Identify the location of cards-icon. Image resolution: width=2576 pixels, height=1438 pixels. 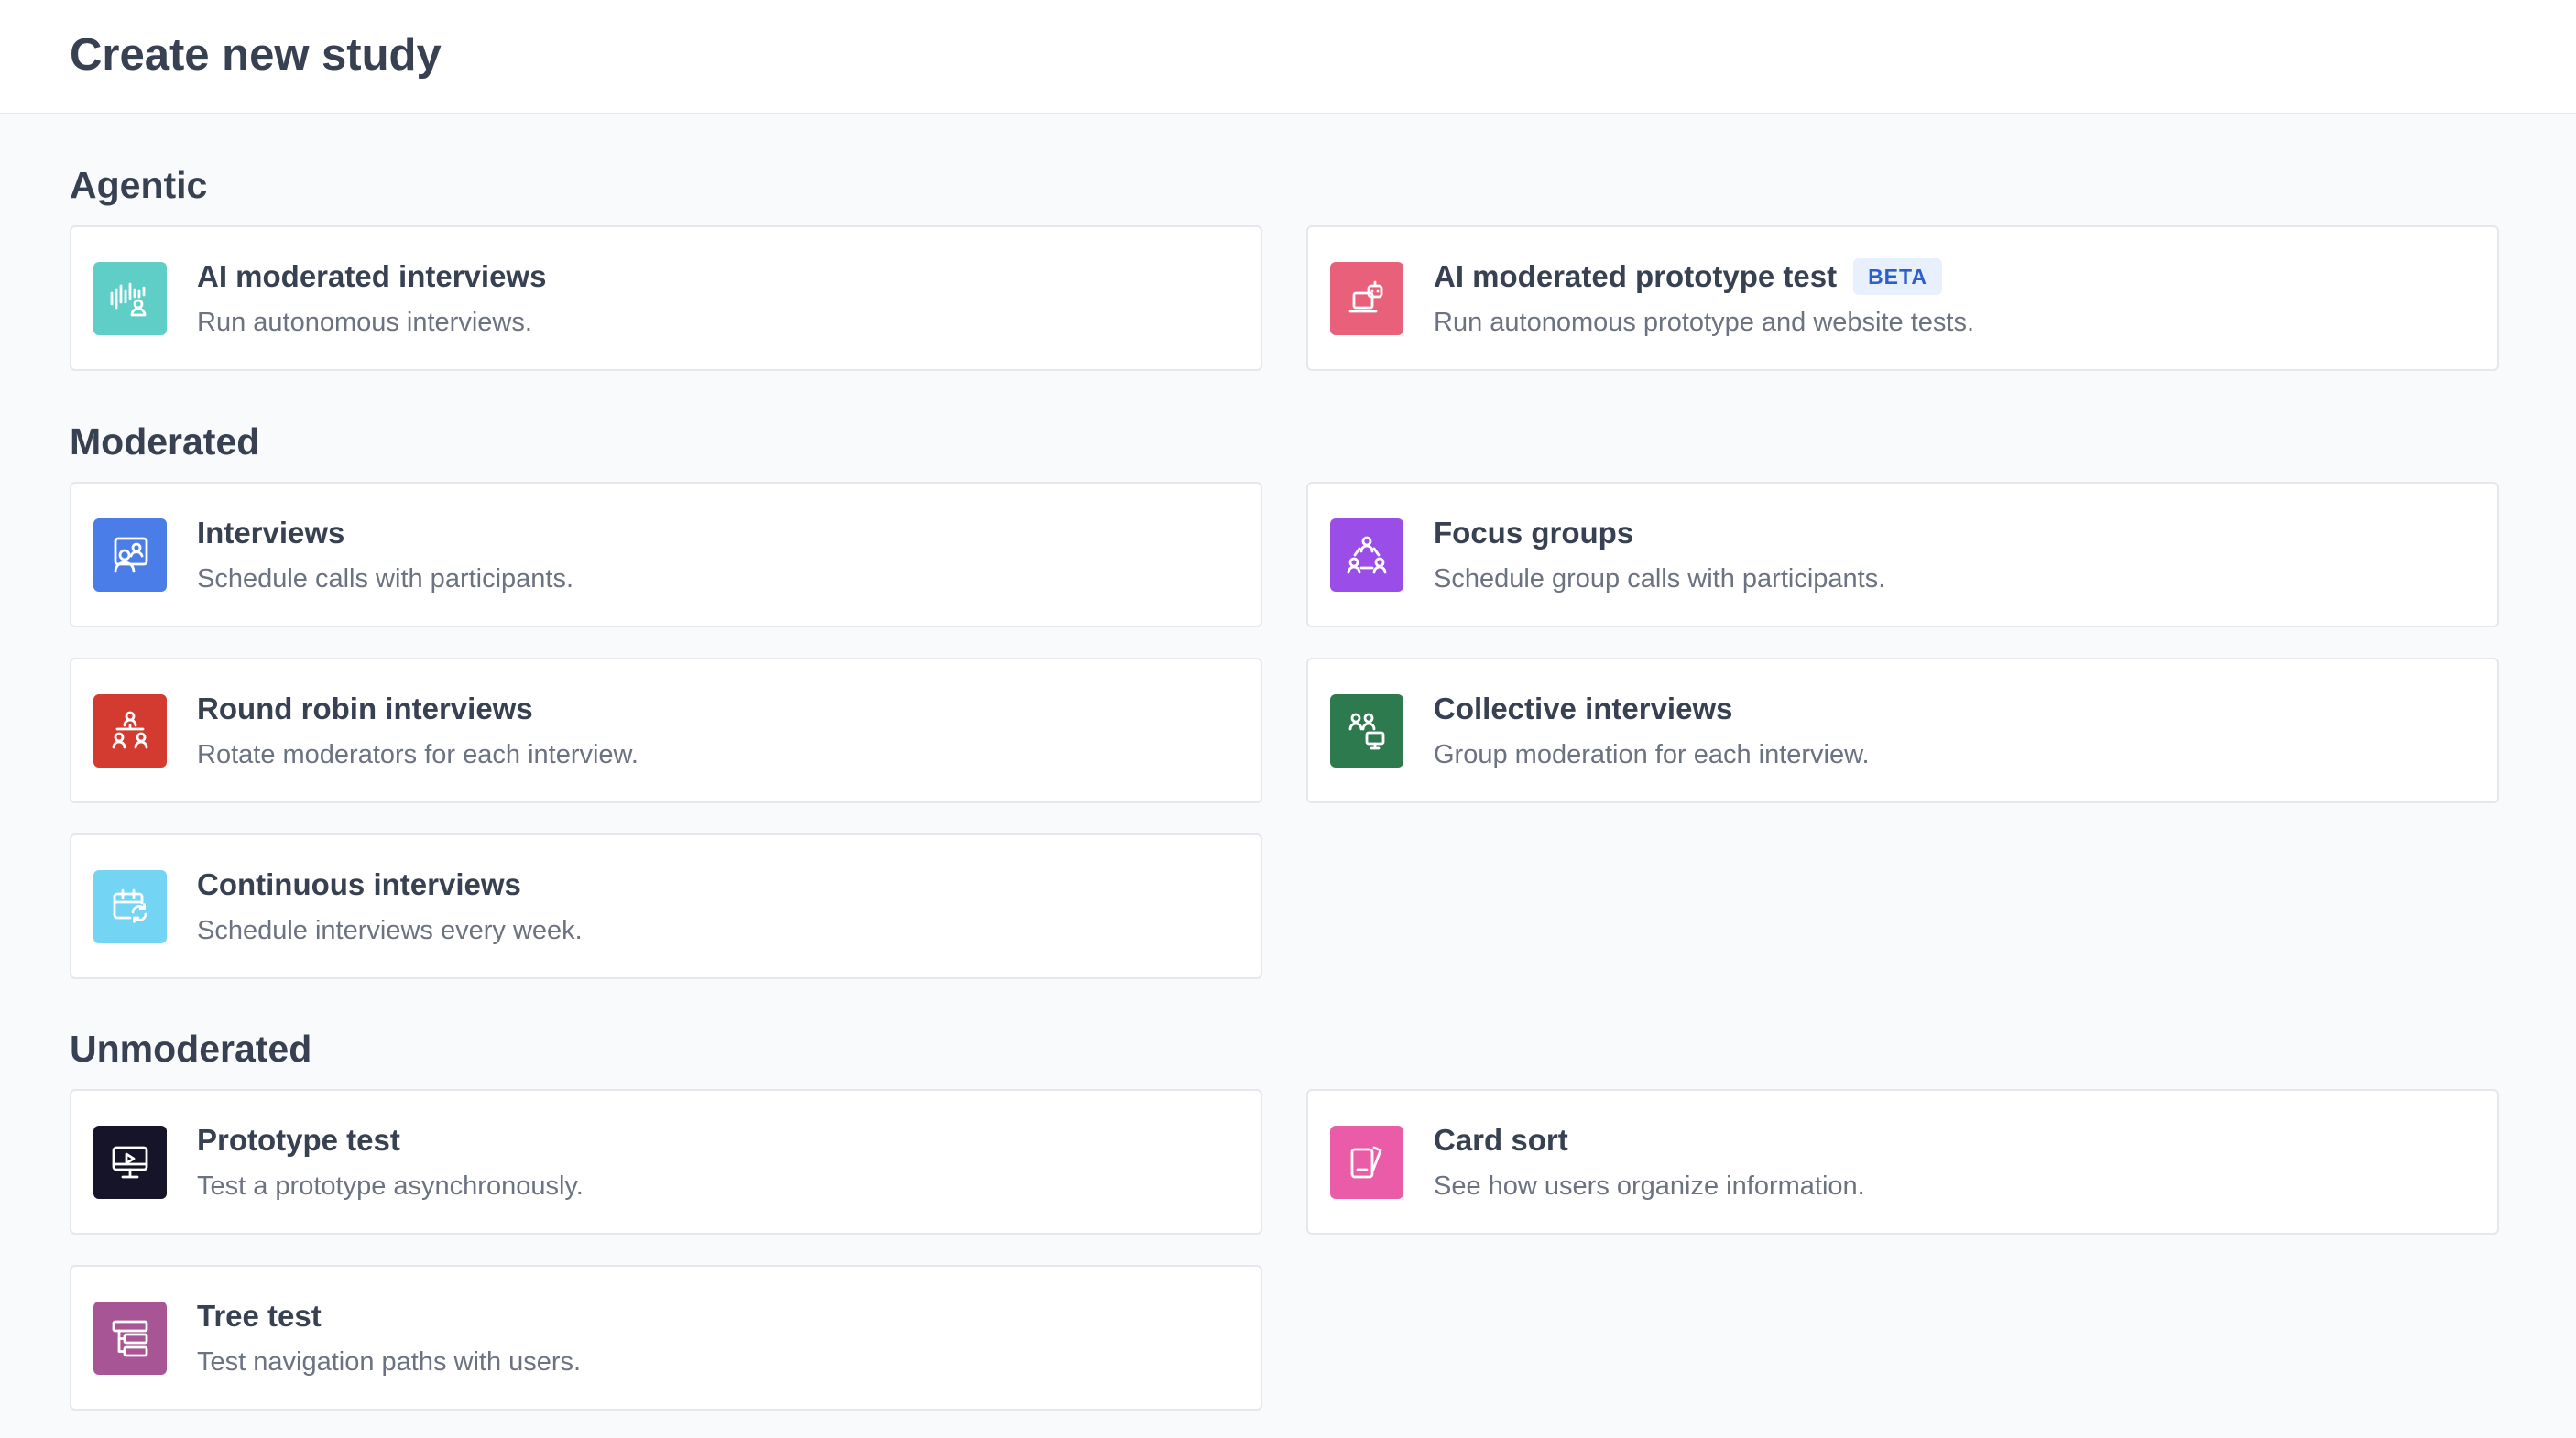
(1367, 1162).